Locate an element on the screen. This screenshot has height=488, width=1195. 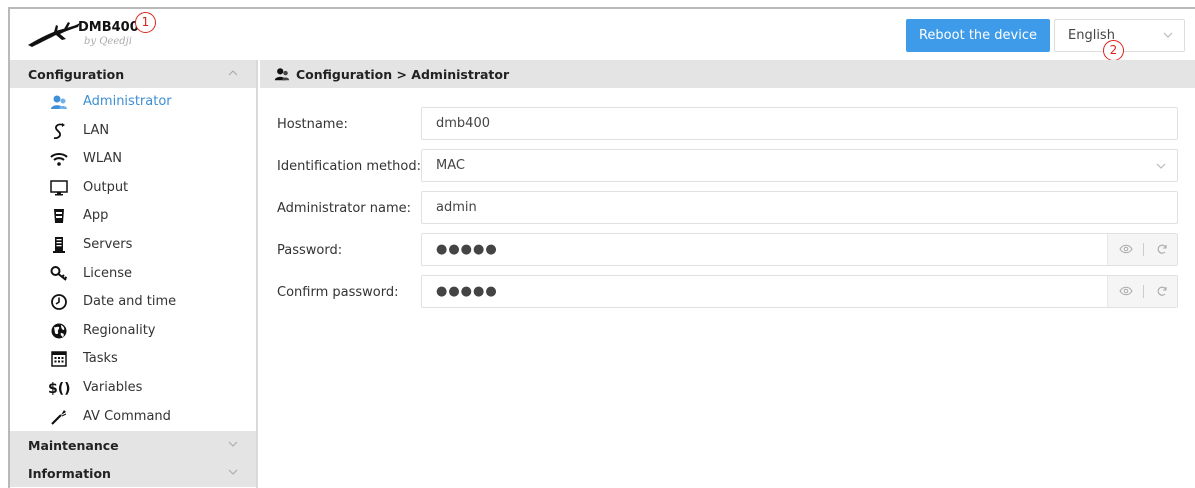
sidebar-item-tasks: Tasks is located at coordinates (133, 359).